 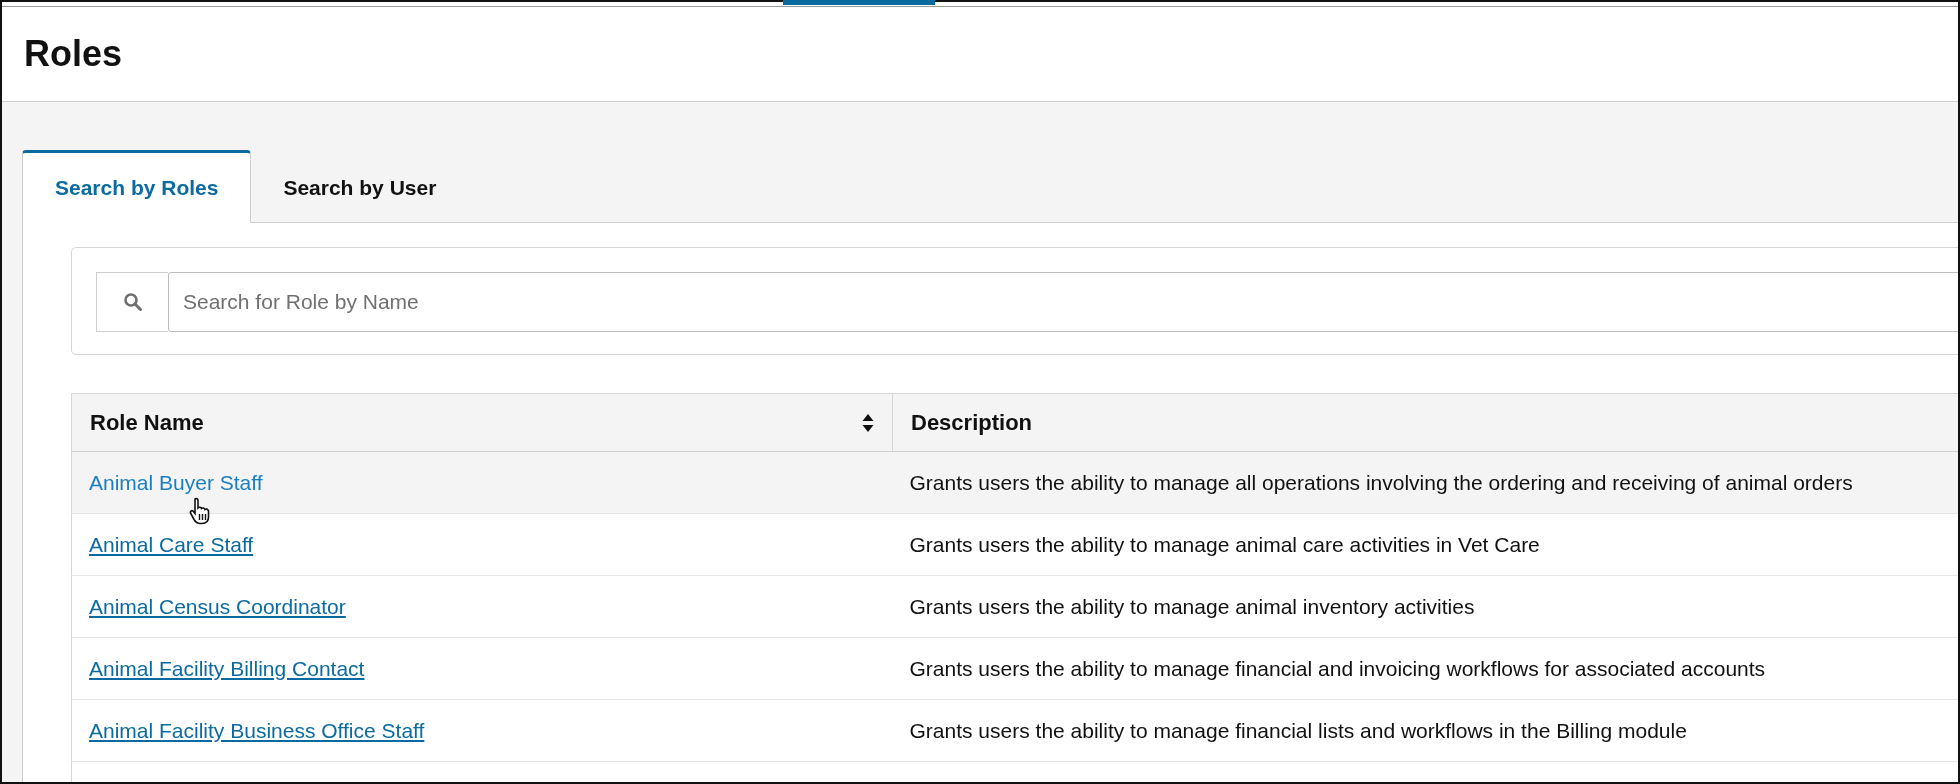 I want to click on column-header-label: Description, so click(x=972, y=422).